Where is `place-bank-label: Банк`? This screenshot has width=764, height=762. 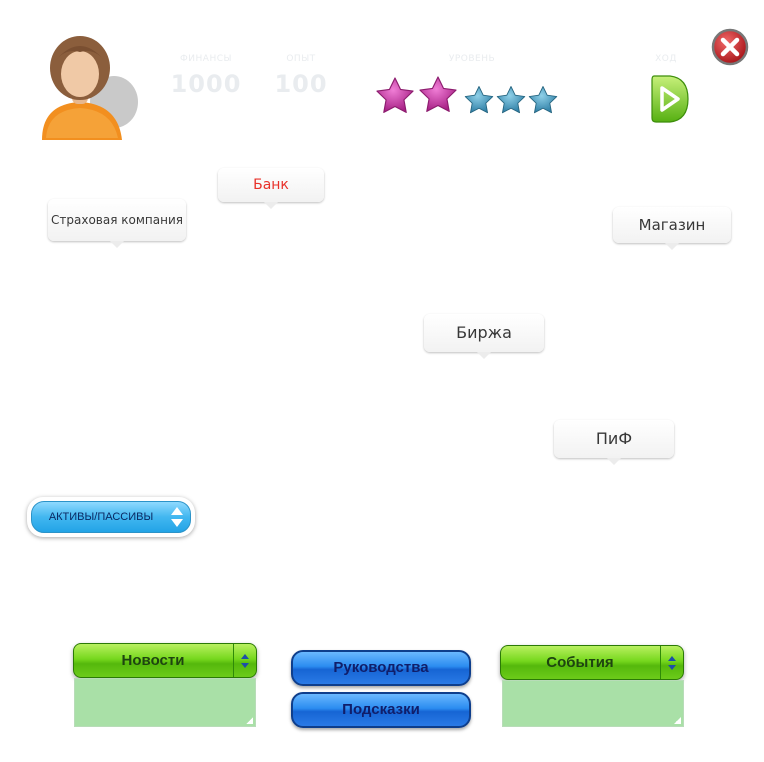
place-bank-label: Банк is located at coordinates (271, 185).